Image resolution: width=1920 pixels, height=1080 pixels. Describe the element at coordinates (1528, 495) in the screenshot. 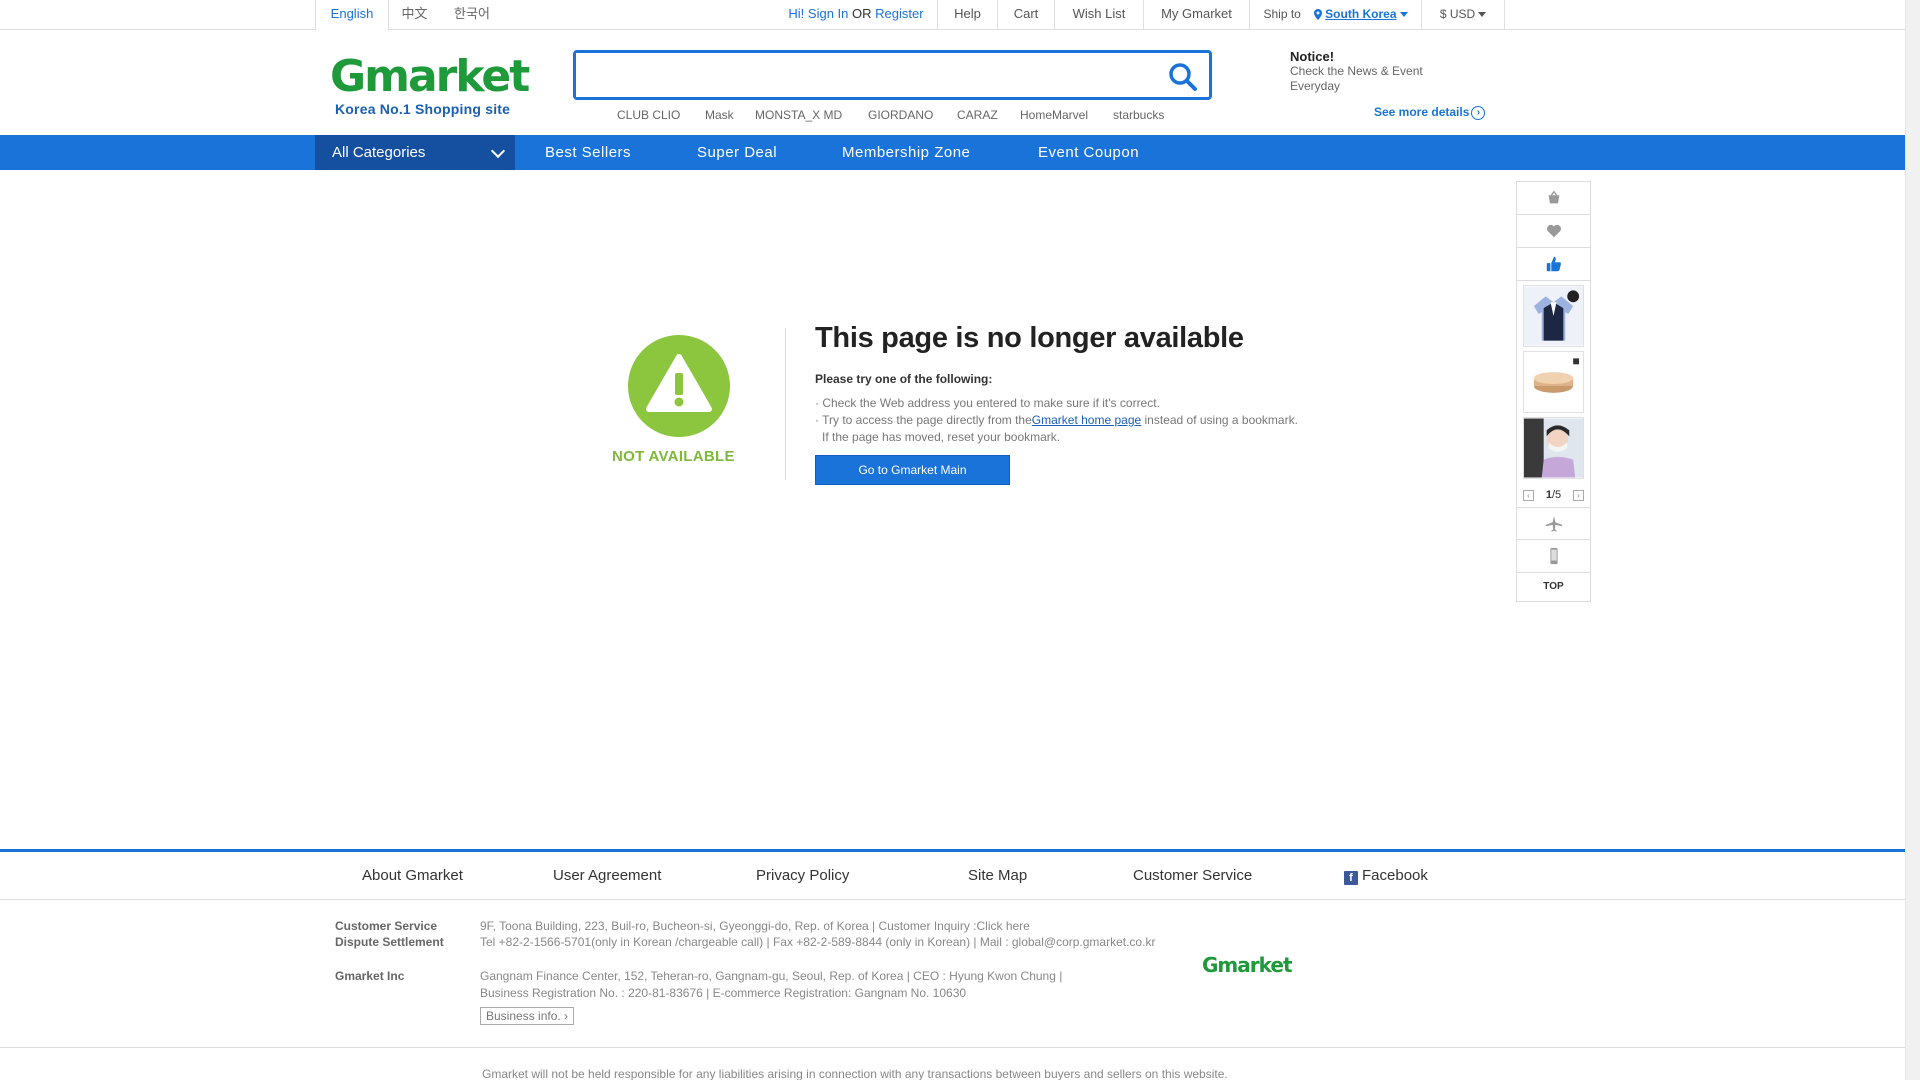

I see `chevron-left-icon: ‹` at that location.